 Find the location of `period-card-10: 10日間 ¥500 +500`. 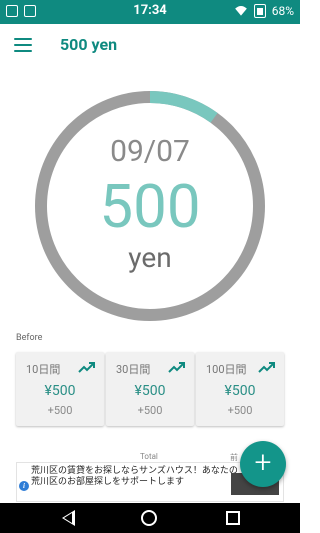

period-card-10: 10日間 ¥500 +500 is located at coordinates (60, 389).